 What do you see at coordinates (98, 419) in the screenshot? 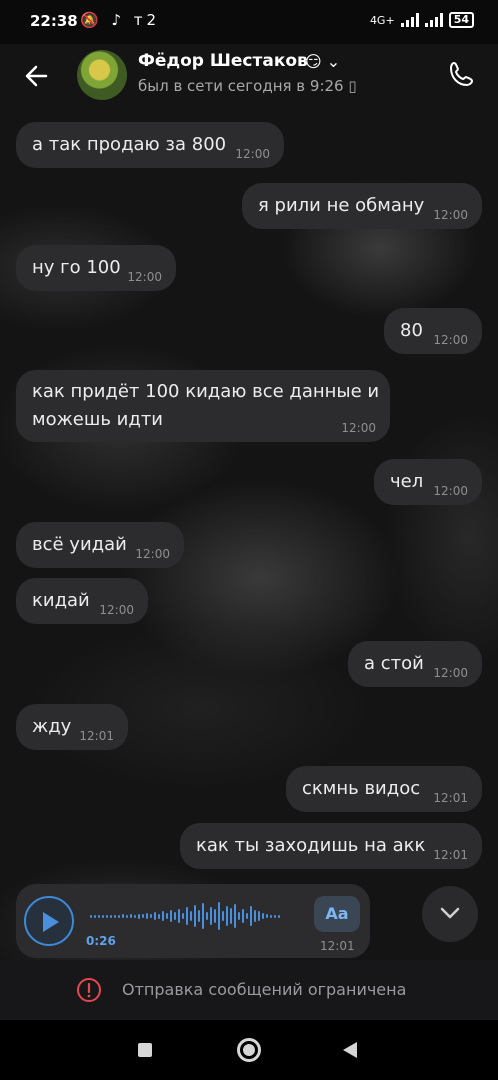
I see `message-text-line2: можешь идти` at bounding box center [98, 419].